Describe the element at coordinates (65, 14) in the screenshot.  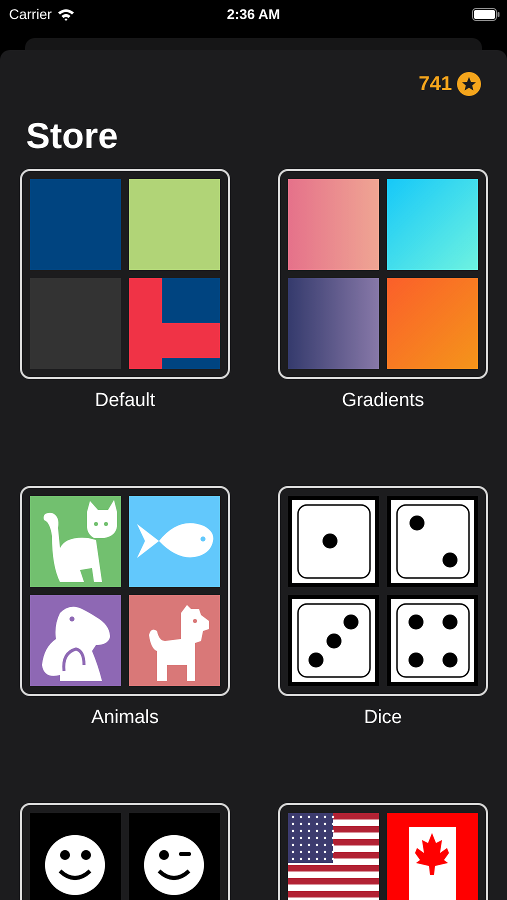
I see `wifi-icon` at that location.